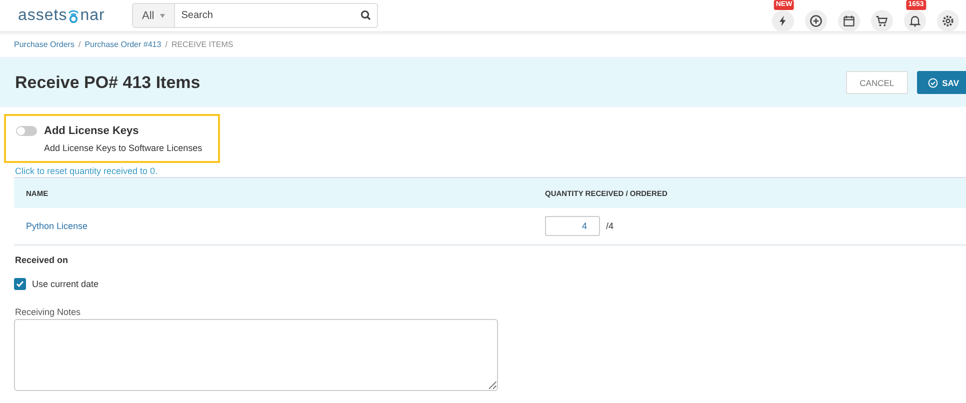 The image size is (966, 403). I want to click on cart-button, so click(882, 21).